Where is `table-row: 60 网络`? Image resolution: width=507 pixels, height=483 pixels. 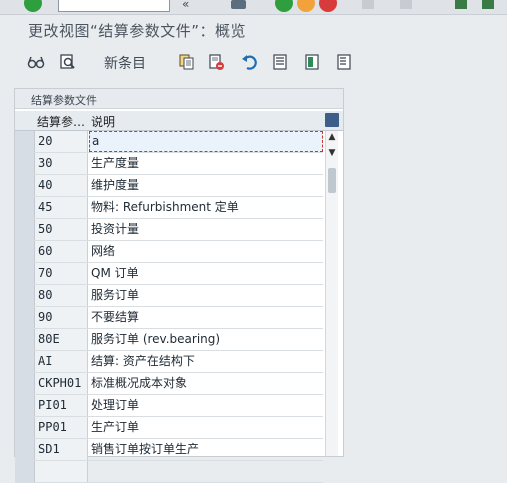 table-row: 60 网络 is located at coordinates (169, 252).